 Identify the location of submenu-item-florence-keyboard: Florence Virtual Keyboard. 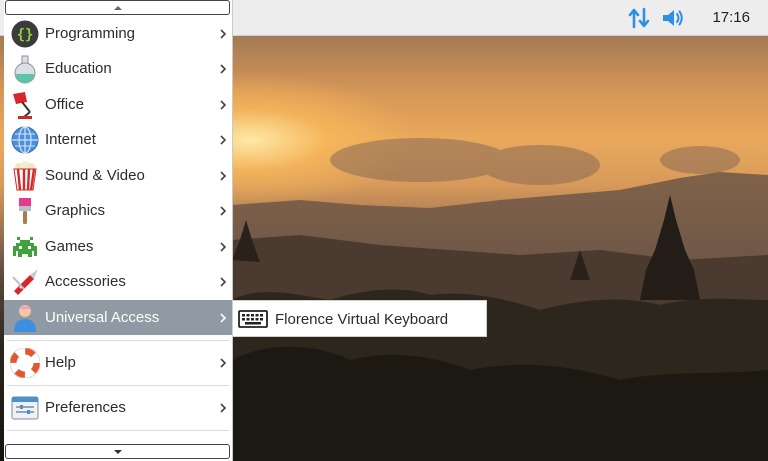
(359, 319).